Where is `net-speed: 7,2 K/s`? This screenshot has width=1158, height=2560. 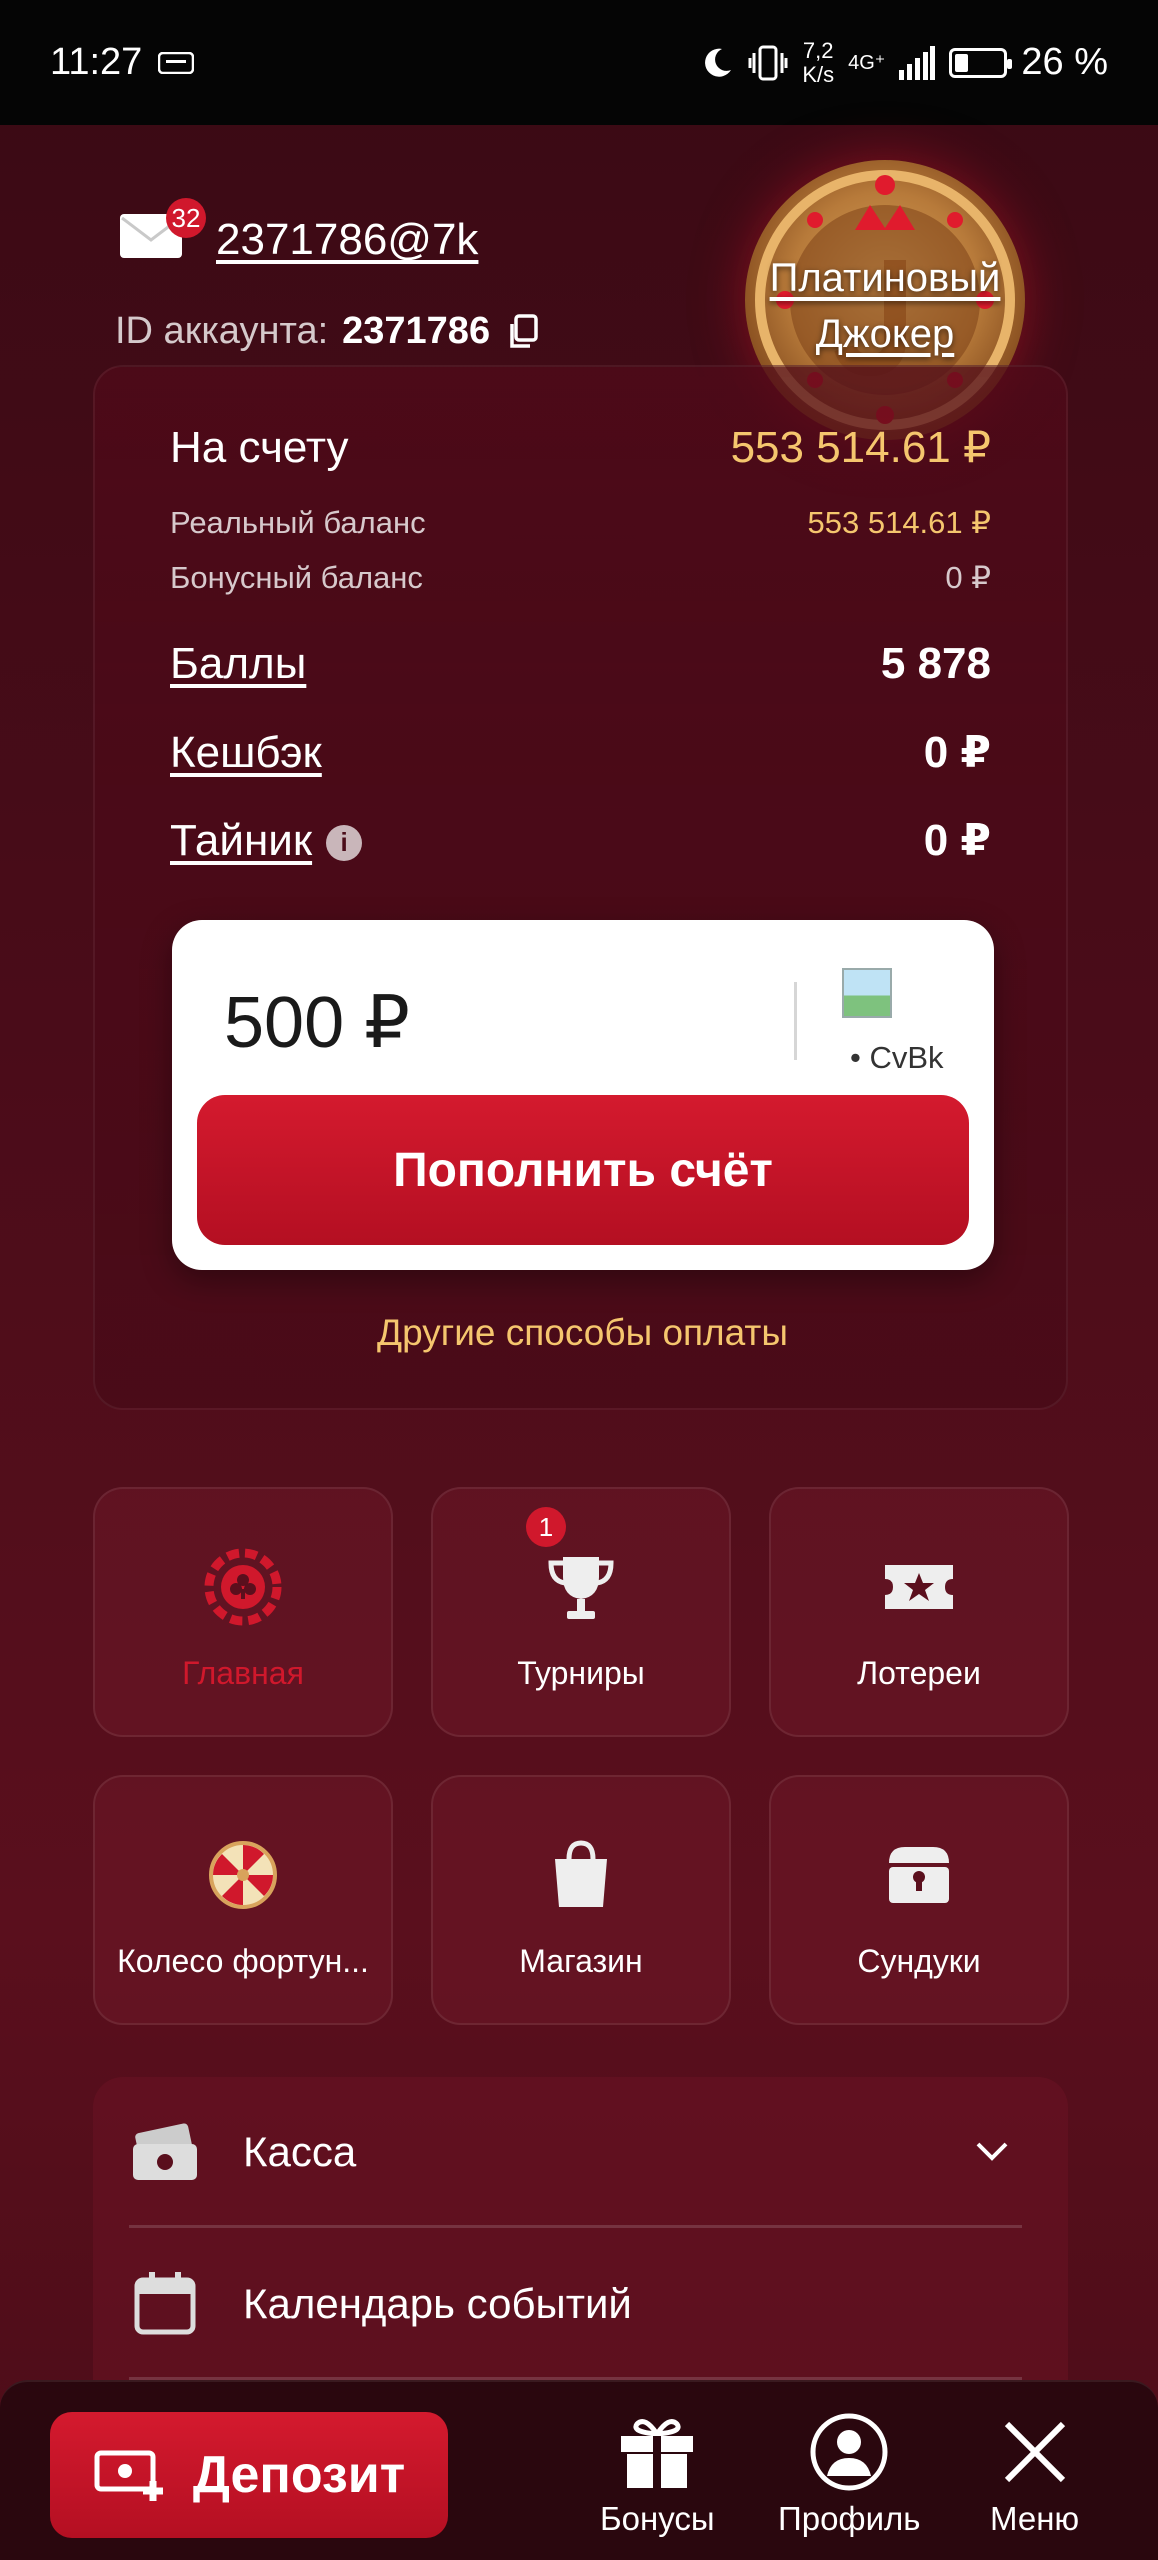
net-speed: 7,2 K/s is located at coordinates (818, 62).